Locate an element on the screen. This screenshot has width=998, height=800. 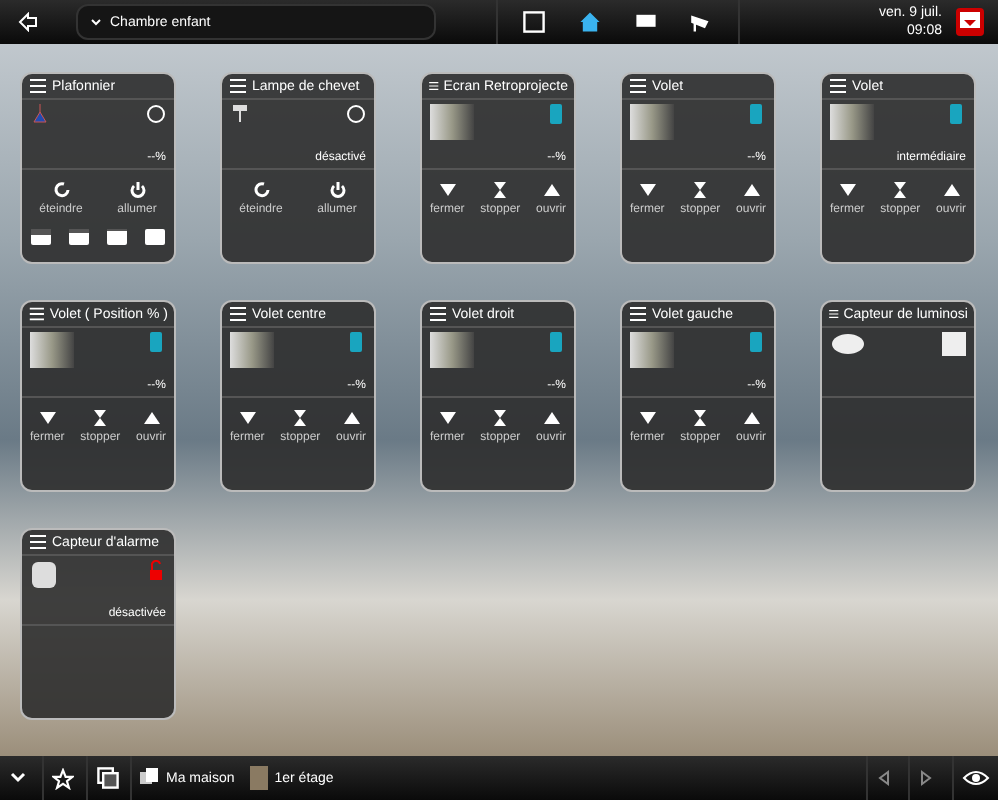
lamp-icon is located at coordinates (40, 114).